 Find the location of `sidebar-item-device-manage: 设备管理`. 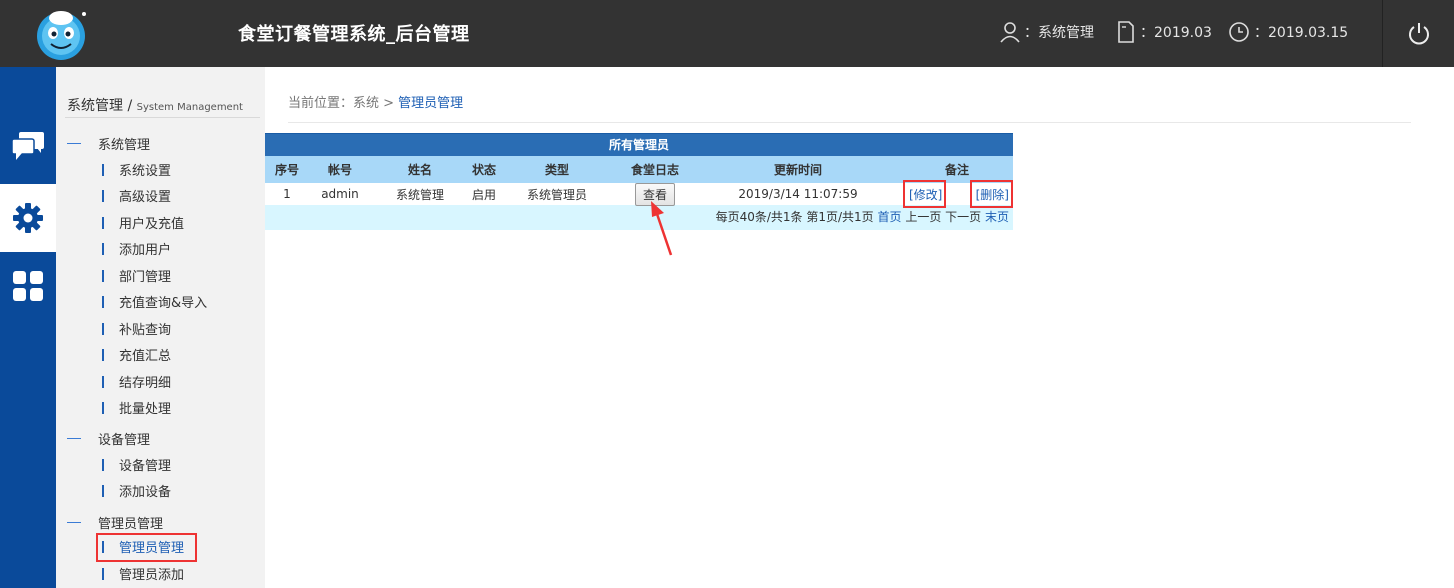

sidebar-item-device-manage: 设备管理 is located at coordinates (136, 464).